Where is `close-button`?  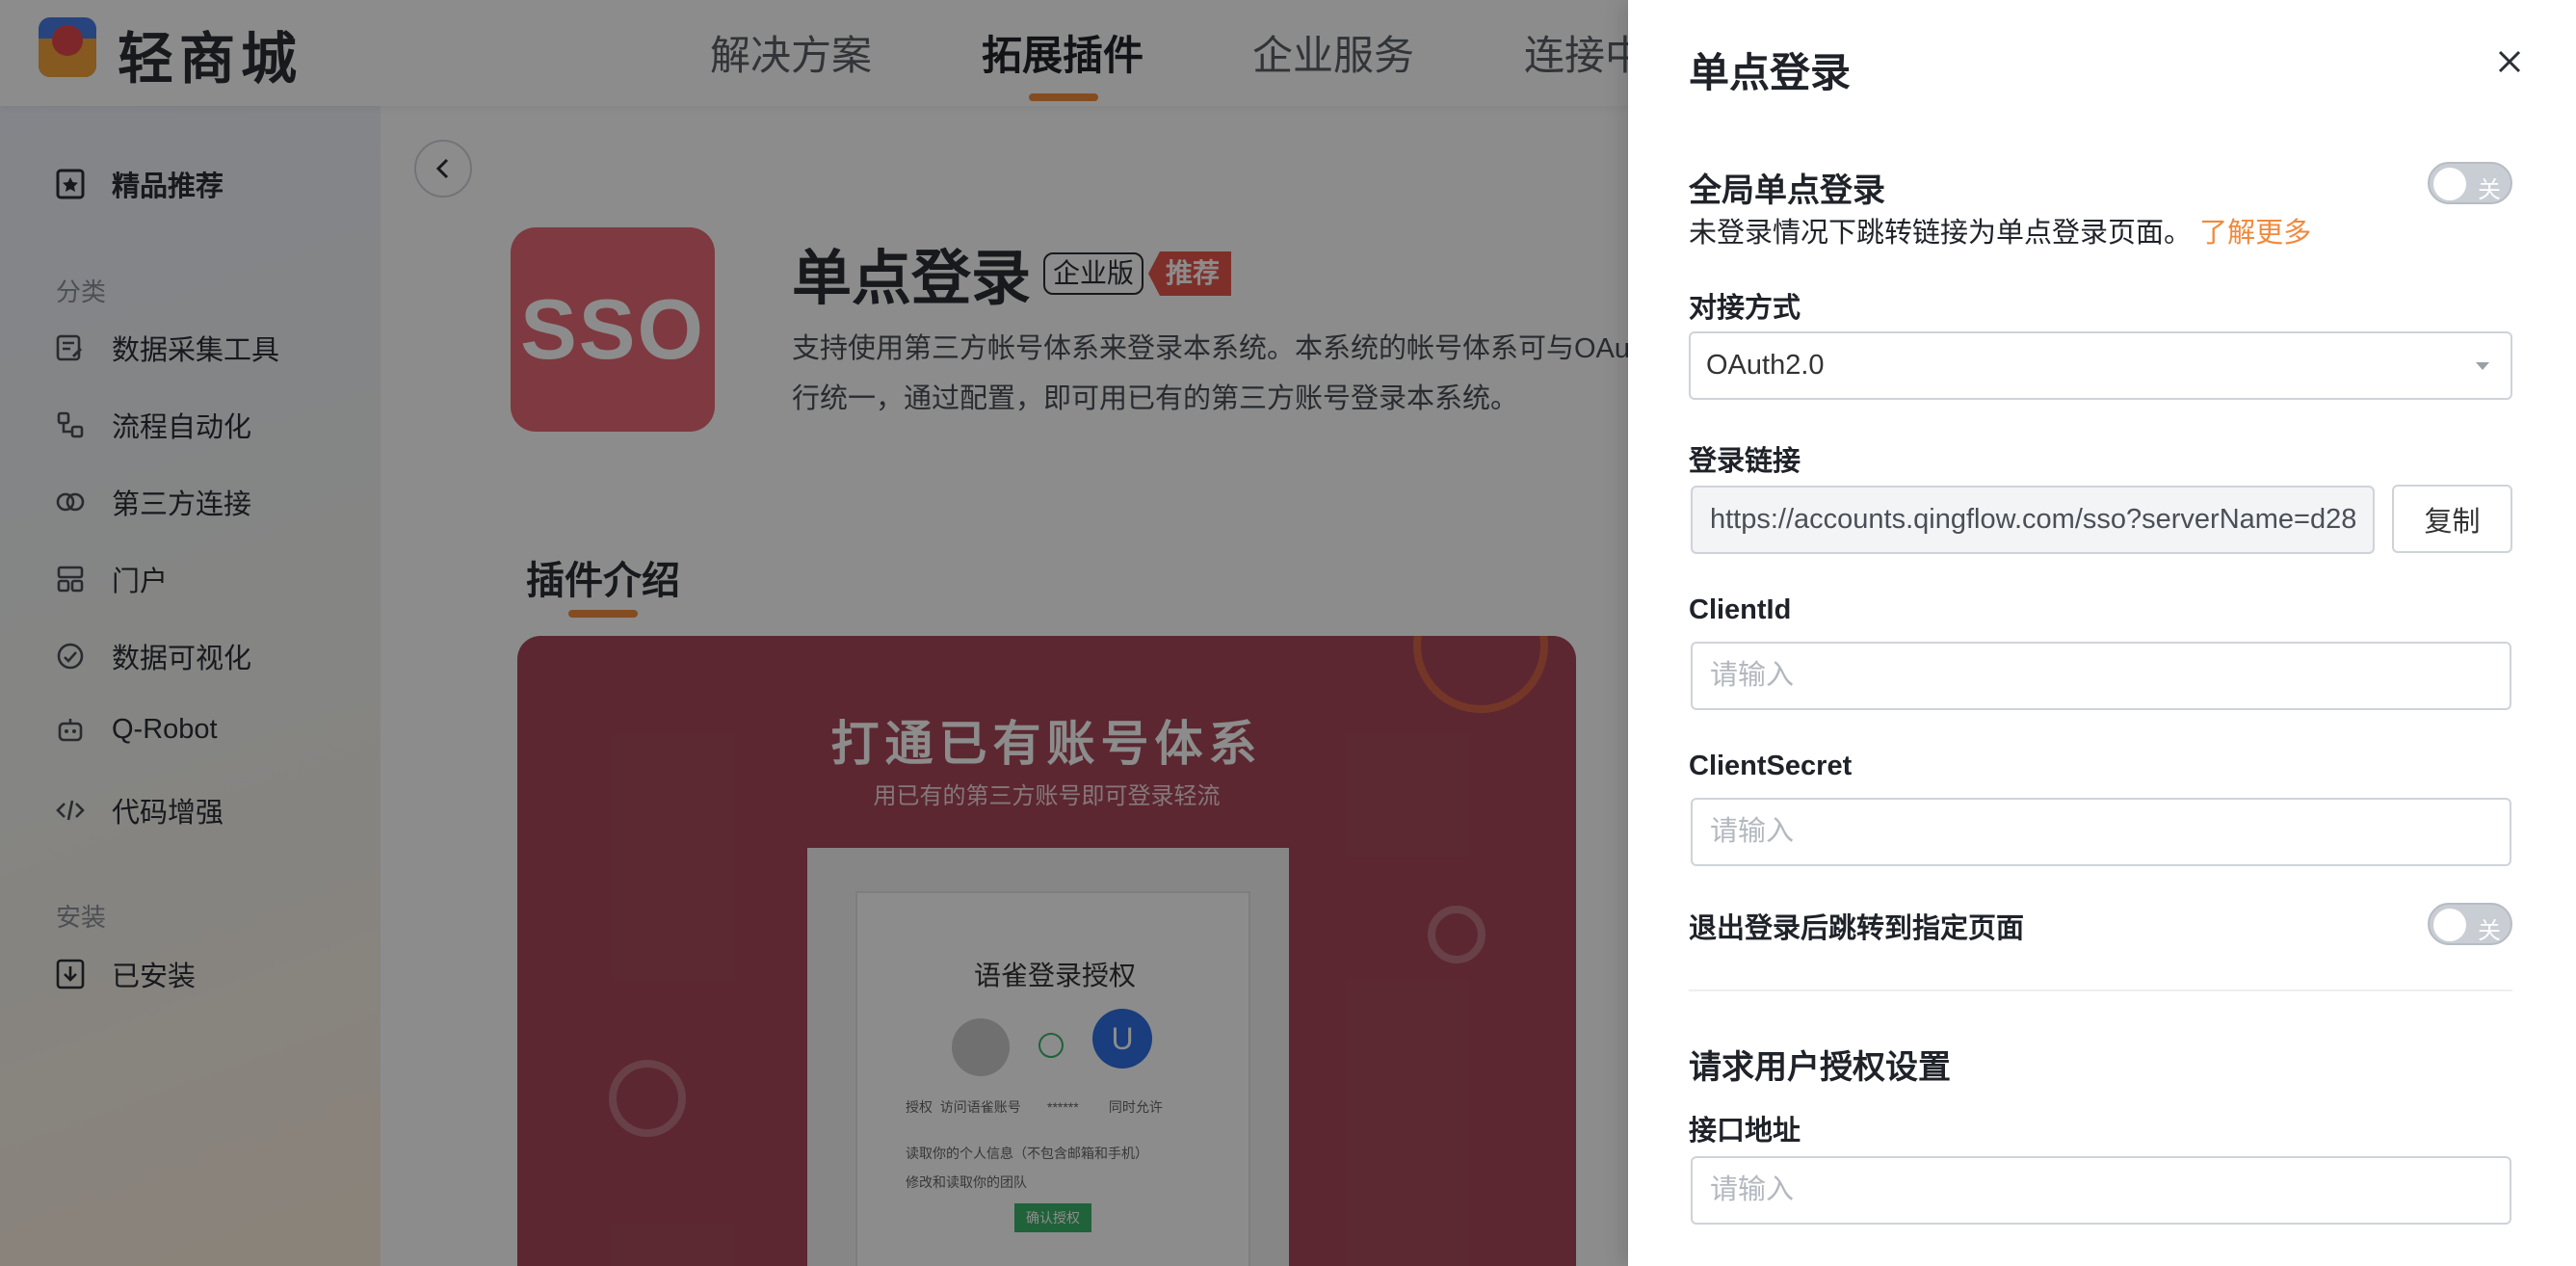
close-button is located at coordinates (2510, 61).